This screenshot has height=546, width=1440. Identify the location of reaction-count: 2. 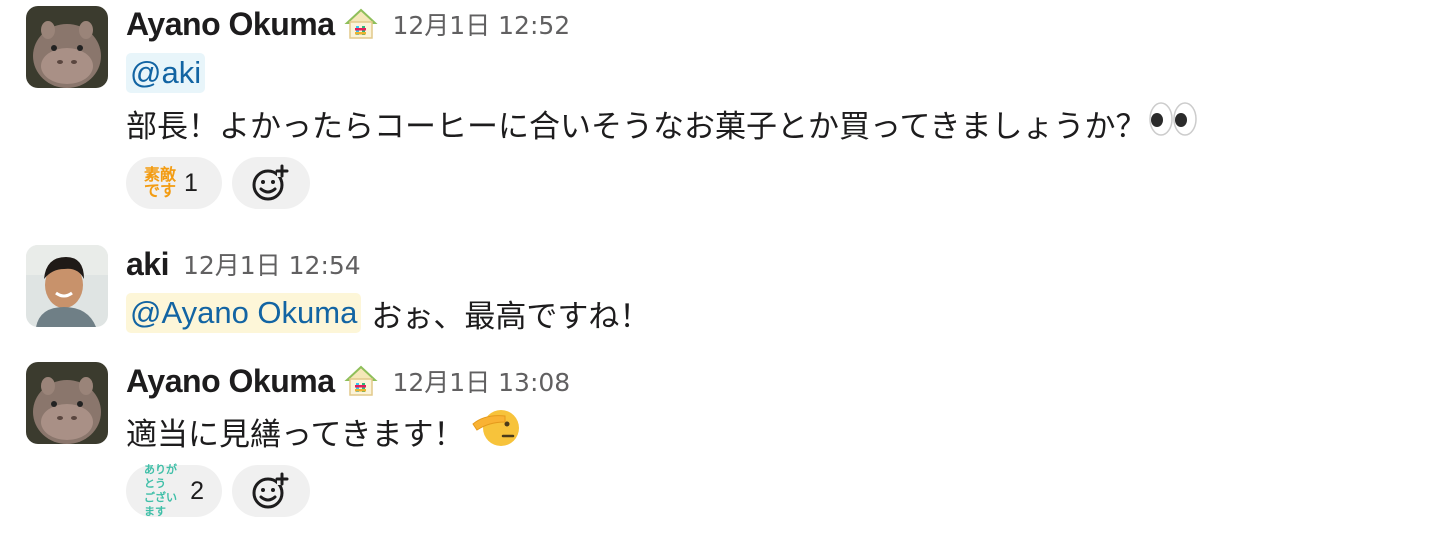
(197, 490).